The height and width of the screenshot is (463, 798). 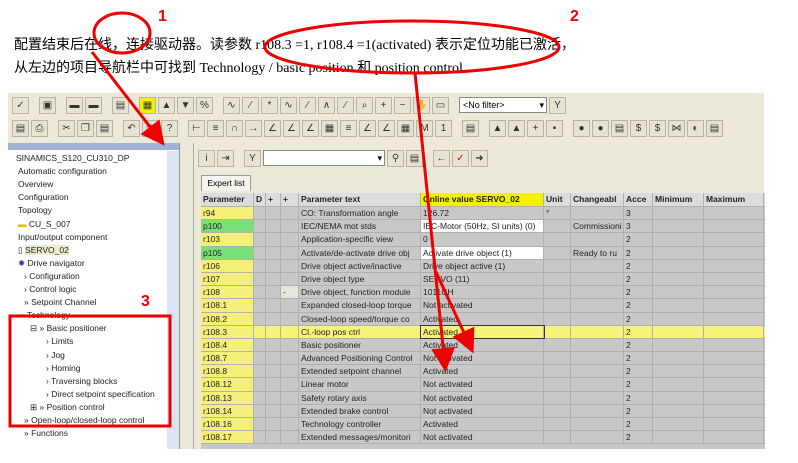 I want to click on tree-item: ⊟ » Basic positioner, so click(x=68, y=328).